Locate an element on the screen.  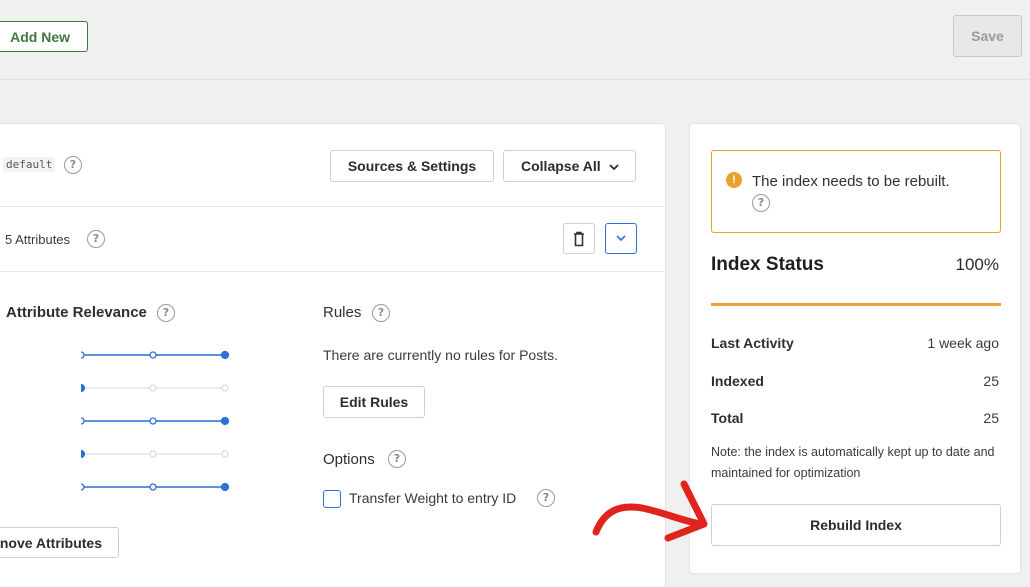
rebuild-index-button: Rebuild Index is located at coordinates (856, 525).